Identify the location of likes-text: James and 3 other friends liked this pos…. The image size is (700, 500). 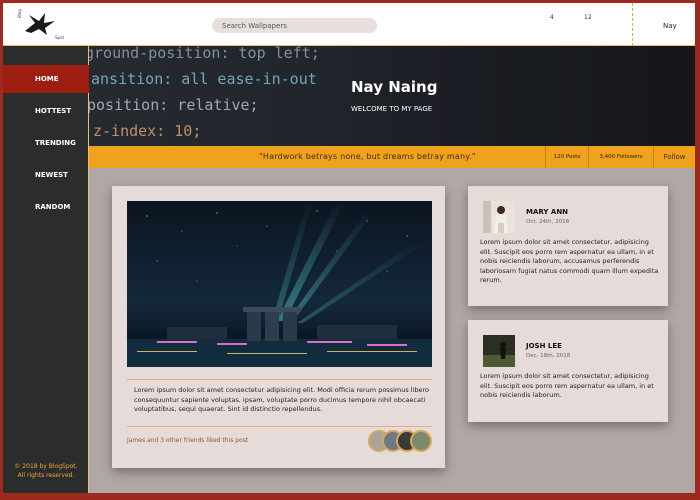
(188, 440).